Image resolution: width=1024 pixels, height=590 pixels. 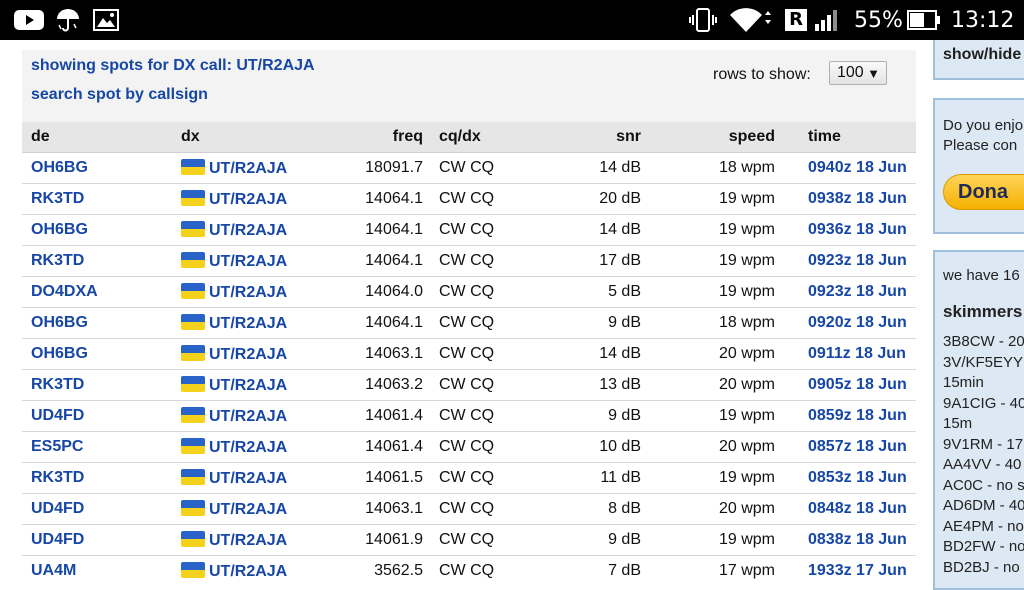 What do you see at coordinates (620, 477) in the screenshot?
I see `snr-value: 11 dB` at bounding box center [620, 477].